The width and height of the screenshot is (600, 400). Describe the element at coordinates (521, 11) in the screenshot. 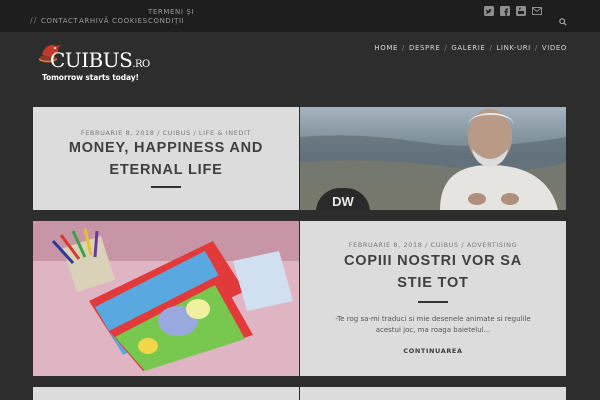

I see `youtube-icon` at that location.